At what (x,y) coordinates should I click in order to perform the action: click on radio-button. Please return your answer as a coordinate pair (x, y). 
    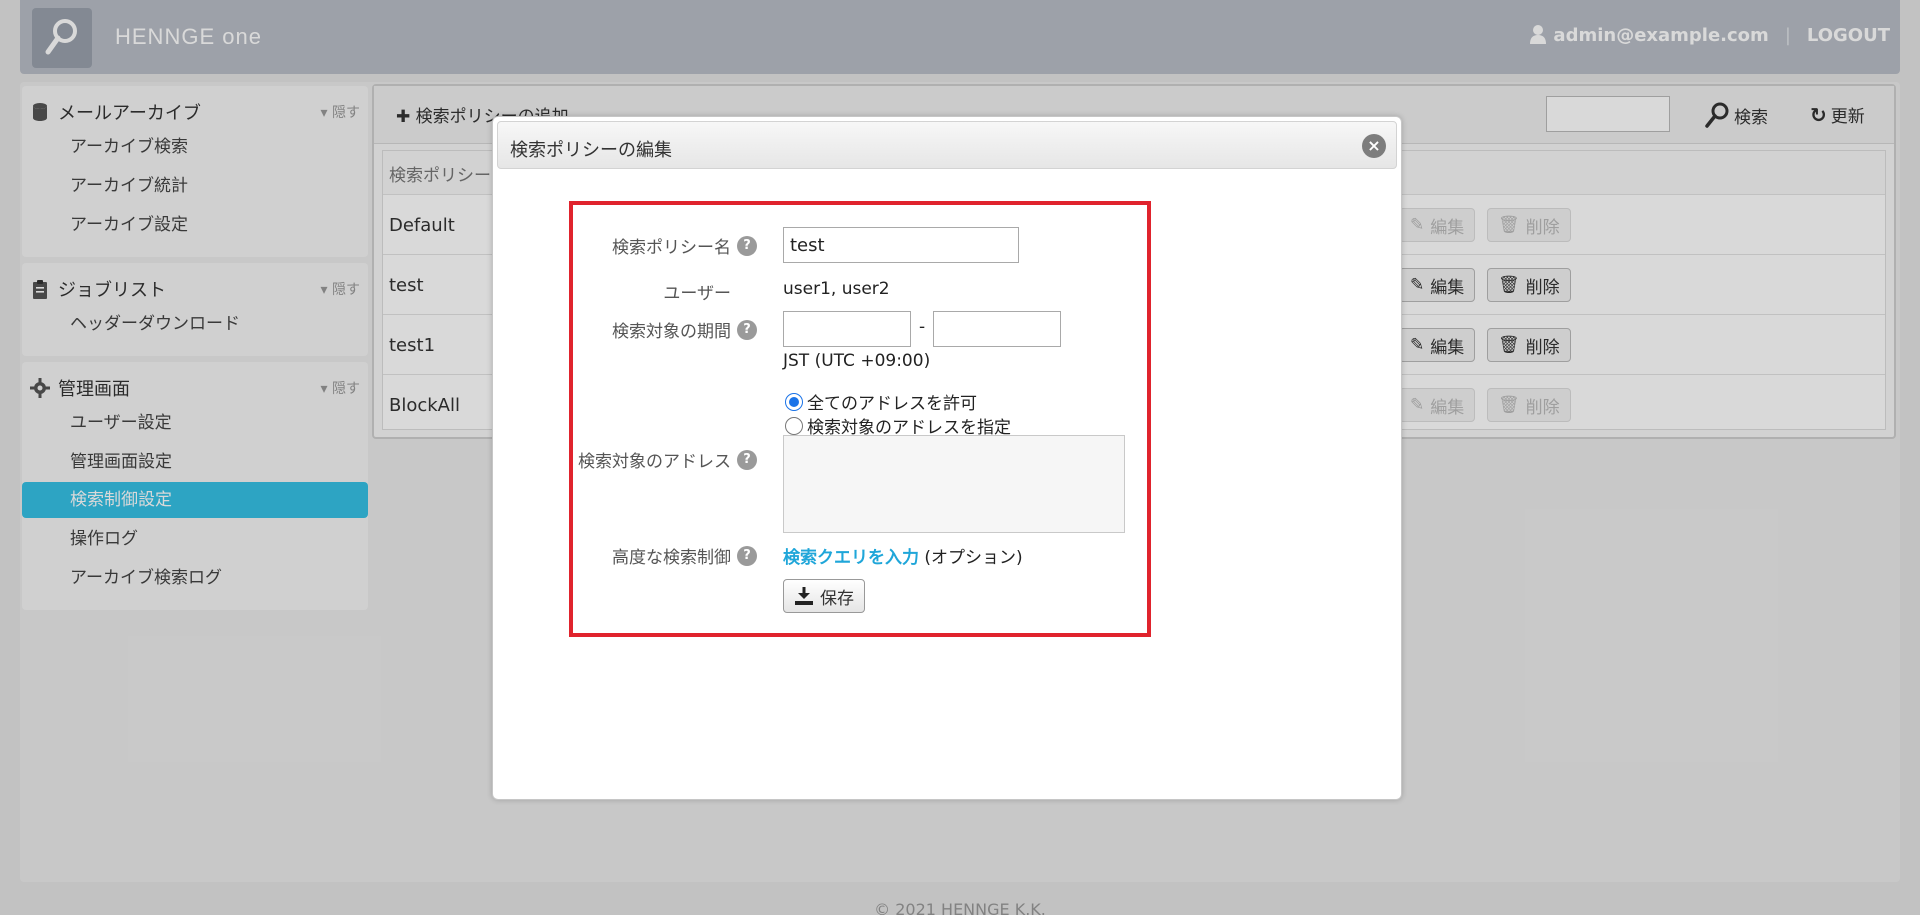
    Looking at the image, I should click on (794, 425).